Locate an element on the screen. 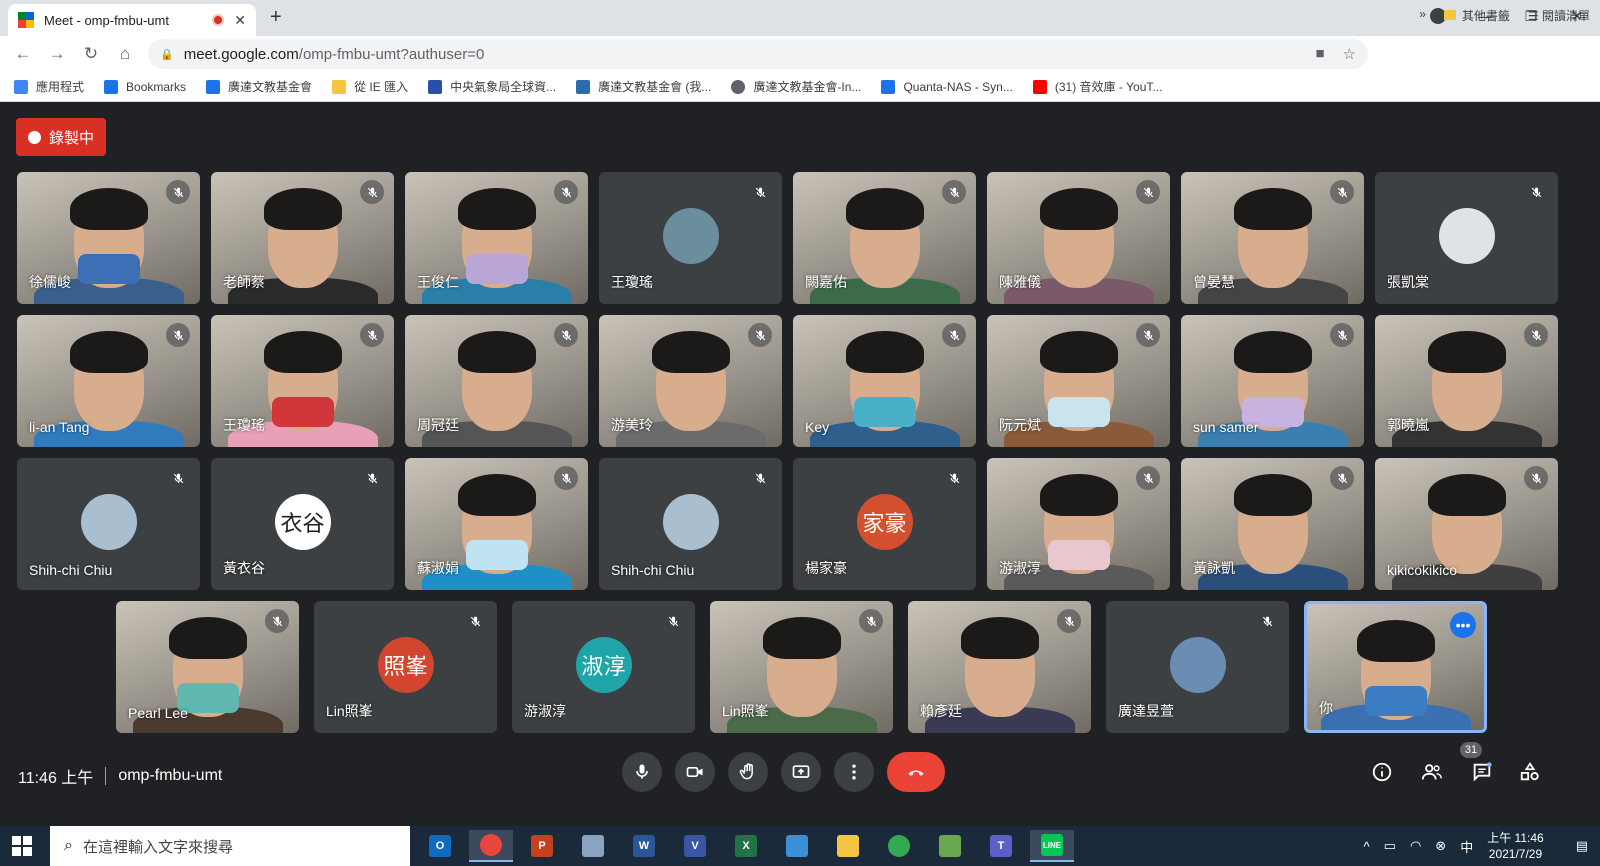 The width and height of the screenshot is (1600, 866). activities-icon is located at coordinates (1529, 771).